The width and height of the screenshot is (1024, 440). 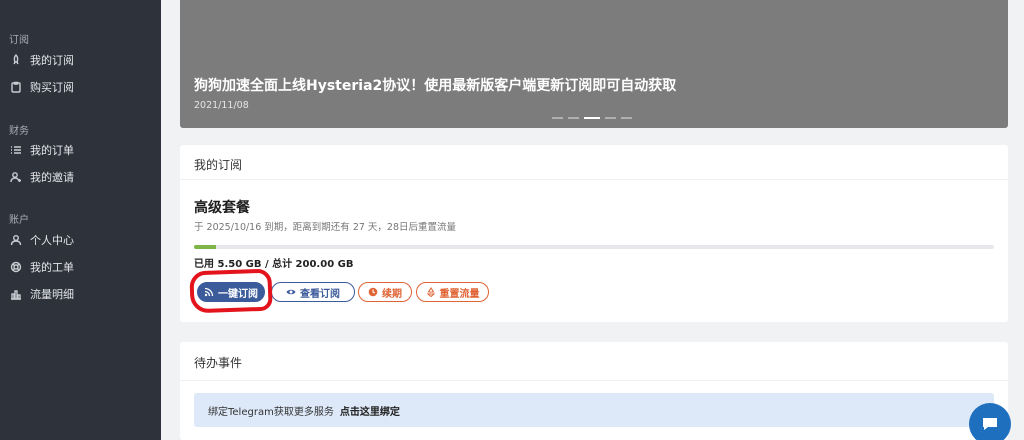 What do you see at coordinates (19, 40) in the screenshot?
I see `sidebar-group-subscription: 订阅` at bounding box center [19, 40].